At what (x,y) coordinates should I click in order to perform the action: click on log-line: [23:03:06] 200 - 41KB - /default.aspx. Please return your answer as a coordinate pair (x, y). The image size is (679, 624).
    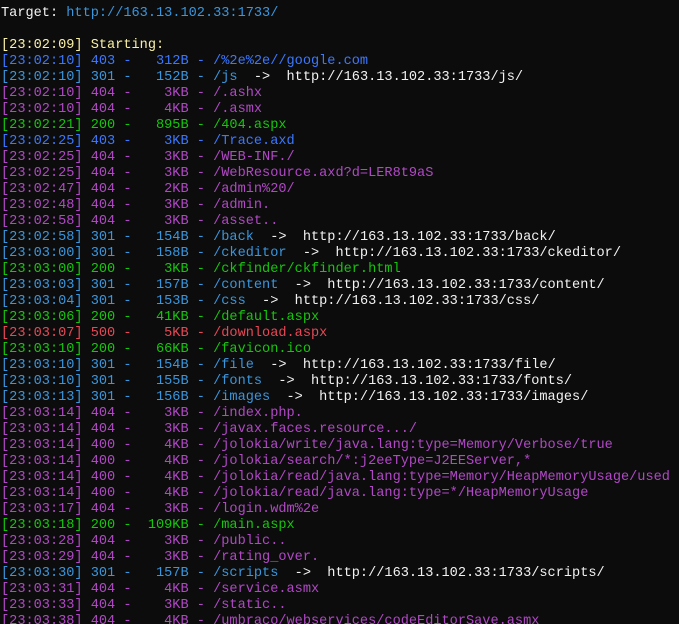
    Looking at the image, I should click on (160, 318).